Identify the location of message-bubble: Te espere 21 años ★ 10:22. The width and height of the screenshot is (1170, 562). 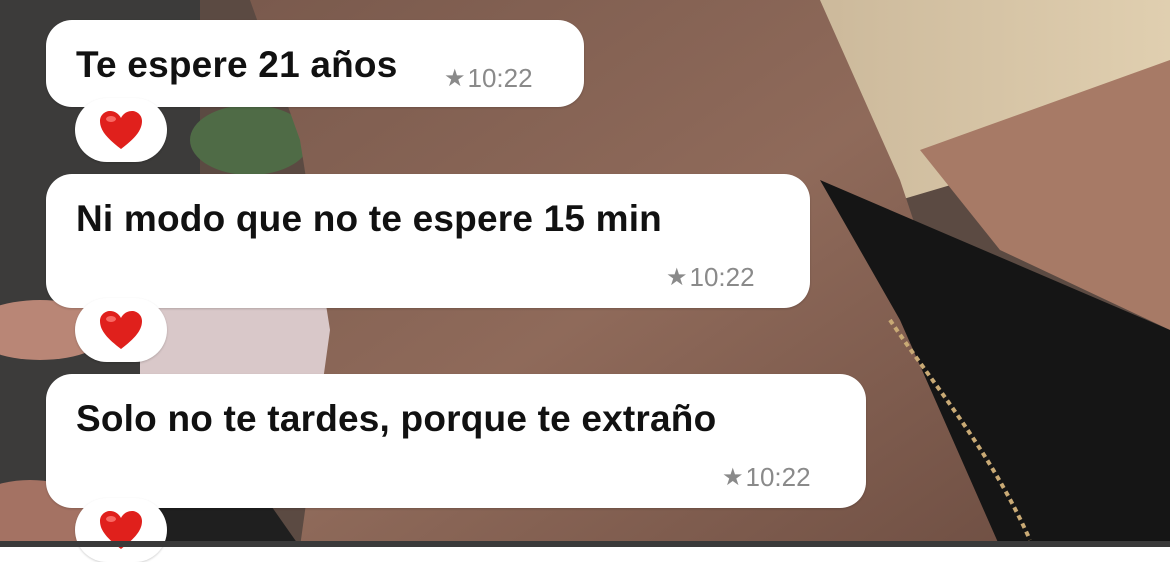
(315, 63).